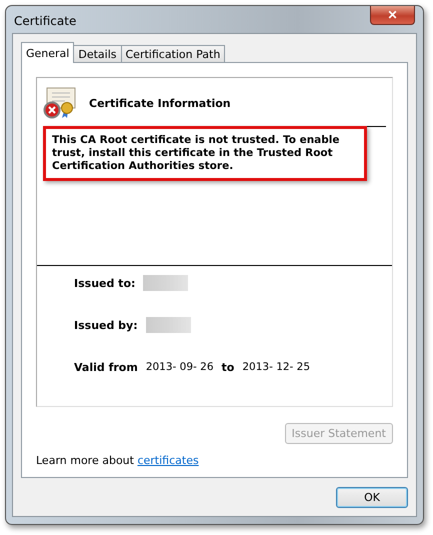  What do you see at coordinates (168, 460) in the screenshot?
I see `certificates-link: certificates` at bounding box center [168, 460].